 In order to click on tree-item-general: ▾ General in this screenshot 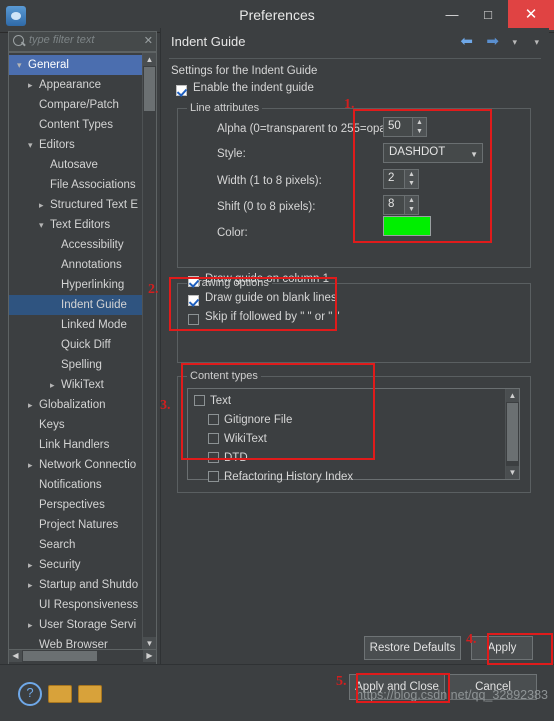, I will do `click(75, 65)`.